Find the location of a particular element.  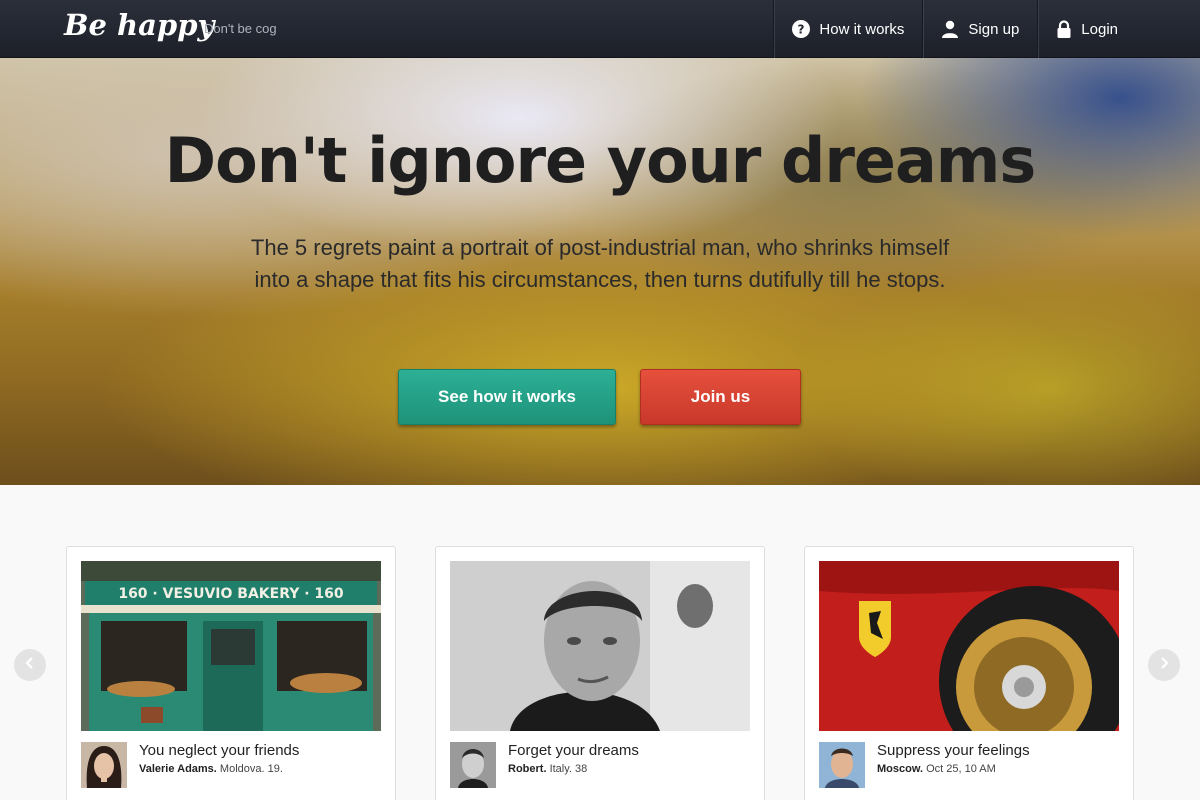

brand-logo: Be happy is located at coordinates (139, 25).